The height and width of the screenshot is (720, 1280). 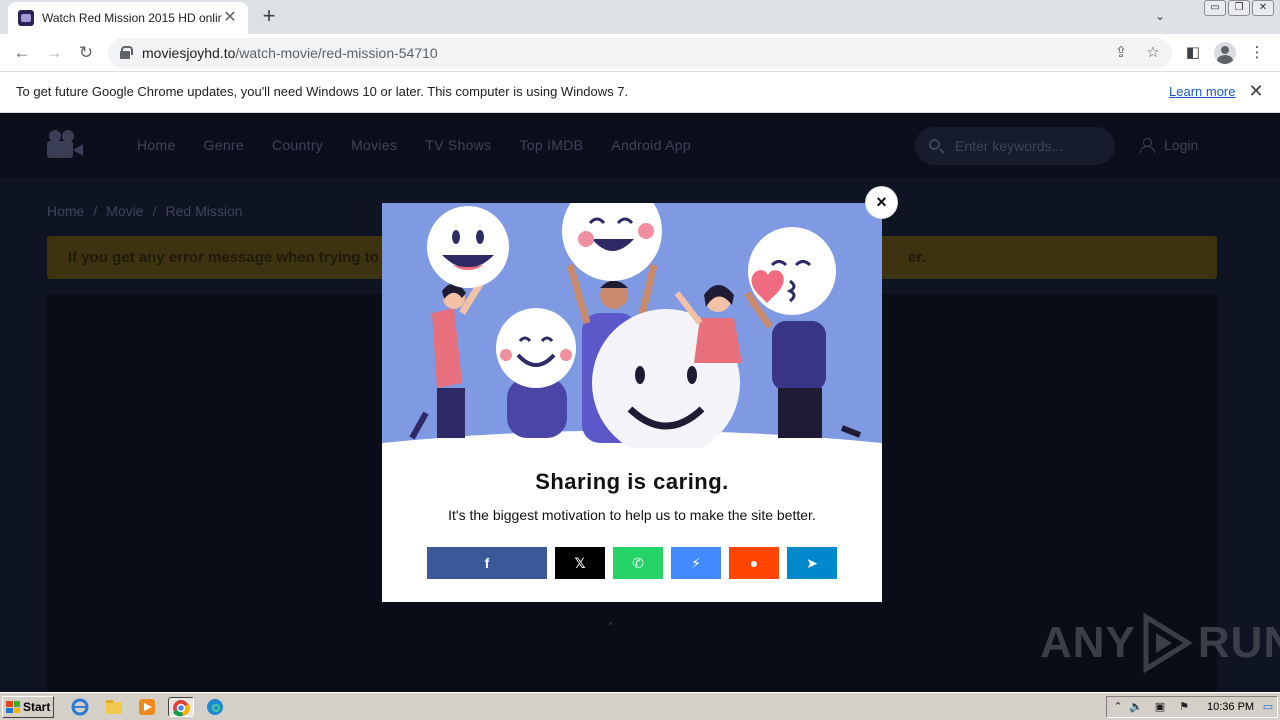 I want to click on nav-movies: Movies, so click(x=374, y=145).